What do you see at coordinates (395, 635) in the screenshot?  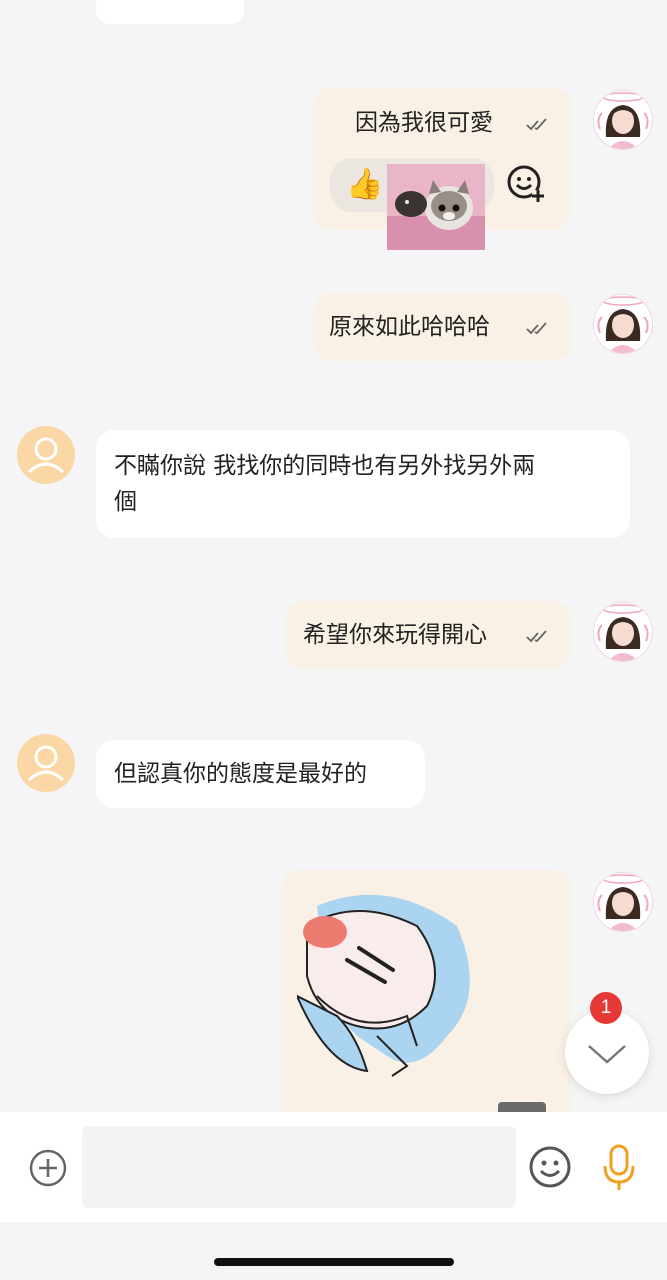 I see `message-text: 希望你來玩得開心` at bounding box center [395, 635].